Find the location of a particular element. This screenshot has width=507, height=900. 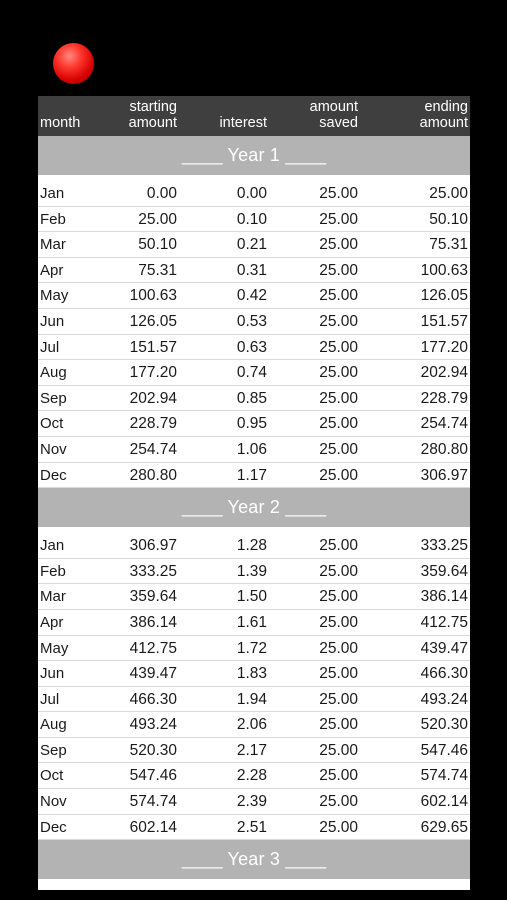

cell-starting-amount: 254.74 is located at coordinates (153, 449).